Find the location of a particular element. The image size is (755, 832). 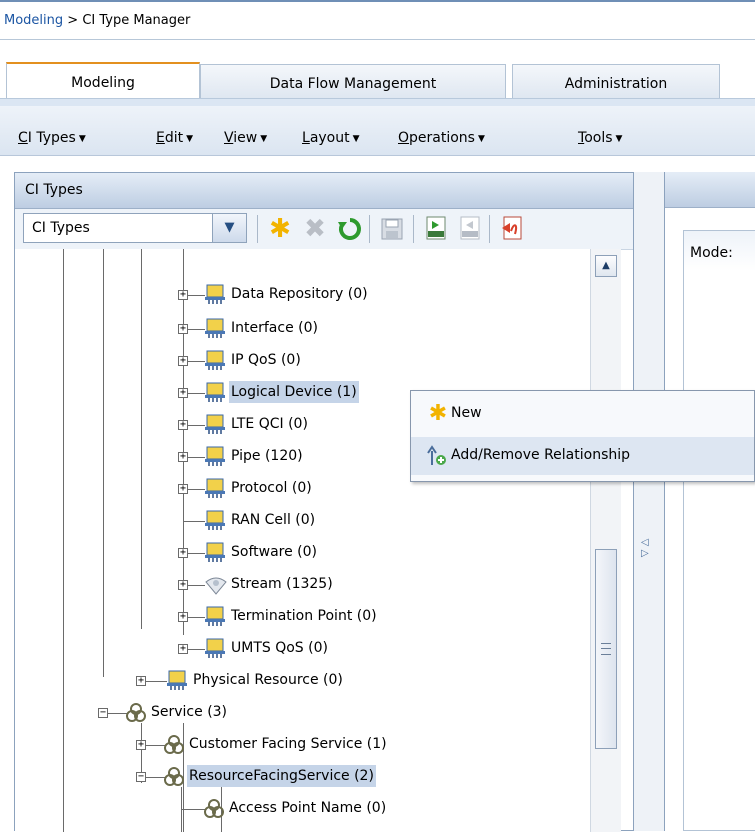

tab-administration: Administration is located at coordinates (616, 81).